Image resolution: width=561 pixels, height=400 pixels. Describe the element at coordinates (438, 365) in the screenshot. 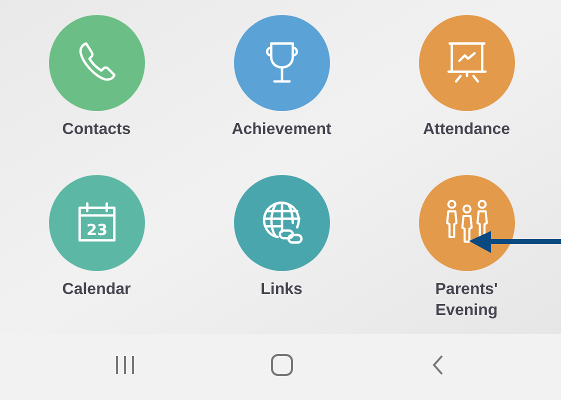

I see `back-icon` at that location.